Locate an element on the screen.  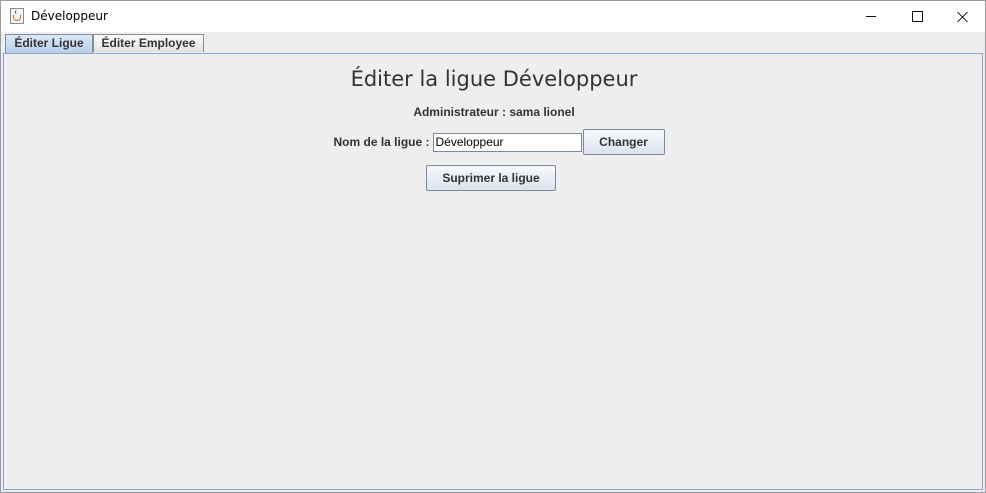
minimize-button is located at coordinates (871, 16).